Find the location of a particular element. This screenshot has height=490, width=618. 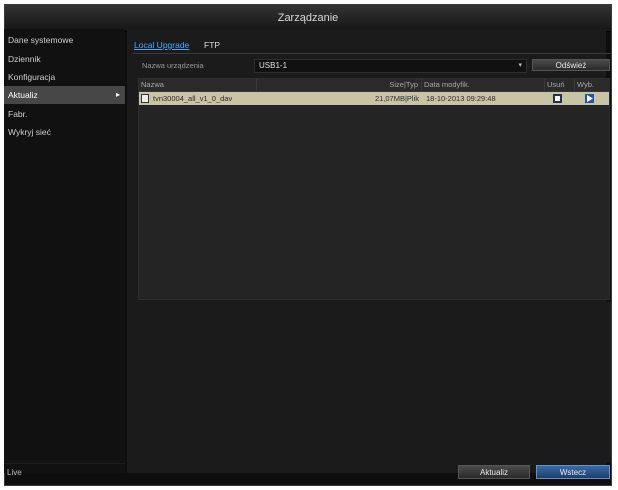

sidebar-item-system-info: Dane systemowe is located at coordinates (64, 40).